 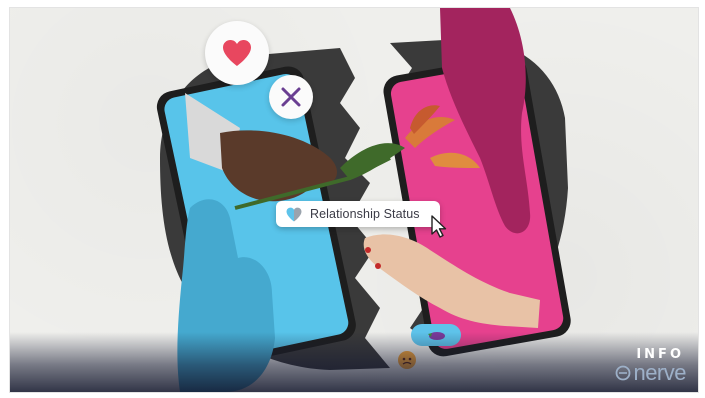 I want to click on heart-icon, so click(x=237, y=53).